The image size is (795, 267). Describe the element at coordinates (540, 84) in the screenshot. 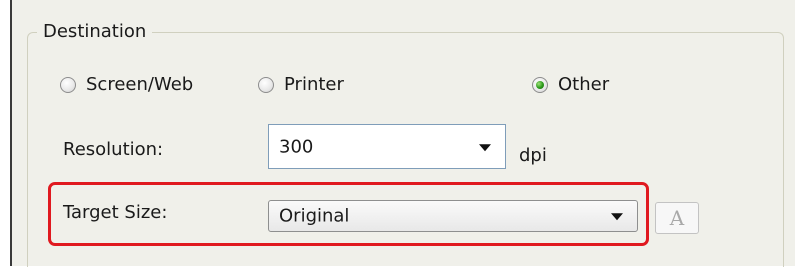

I see `radio-other-indicator` at that location.